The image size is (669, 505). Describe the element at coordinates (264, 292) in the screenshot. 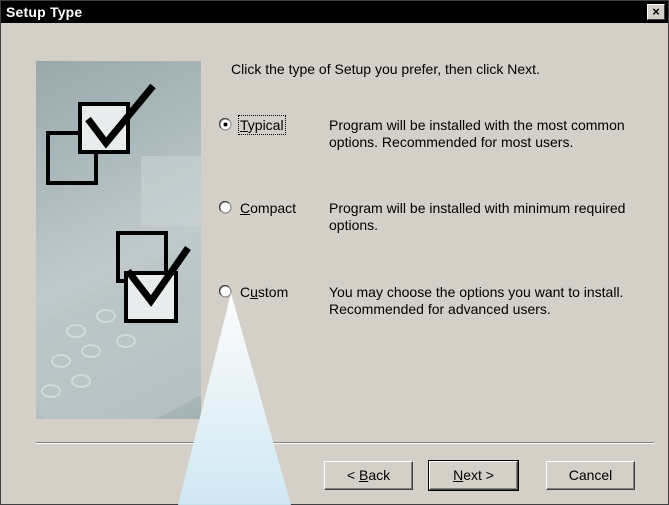

I see `option-custom-label: Custom` at that location.